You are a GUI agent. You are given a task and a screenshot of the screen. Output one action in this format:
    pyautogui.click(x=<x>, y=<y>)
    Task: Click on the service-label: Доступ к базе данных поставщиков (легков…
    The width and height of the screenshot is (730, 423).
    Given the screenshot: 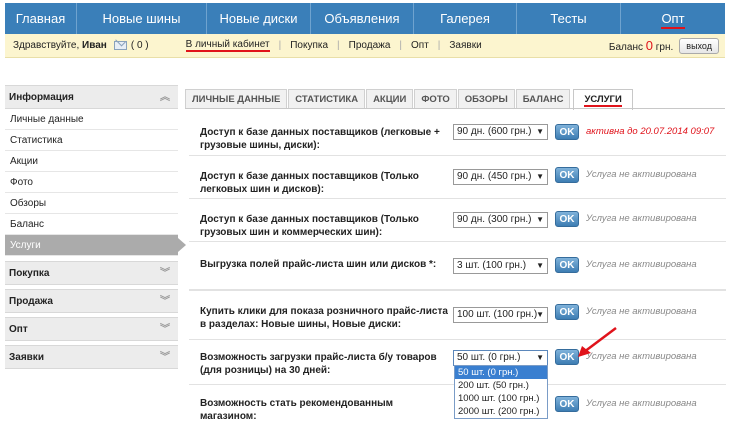 What is the action you would take?
    pyautogui.click(x=320, y=139)
    